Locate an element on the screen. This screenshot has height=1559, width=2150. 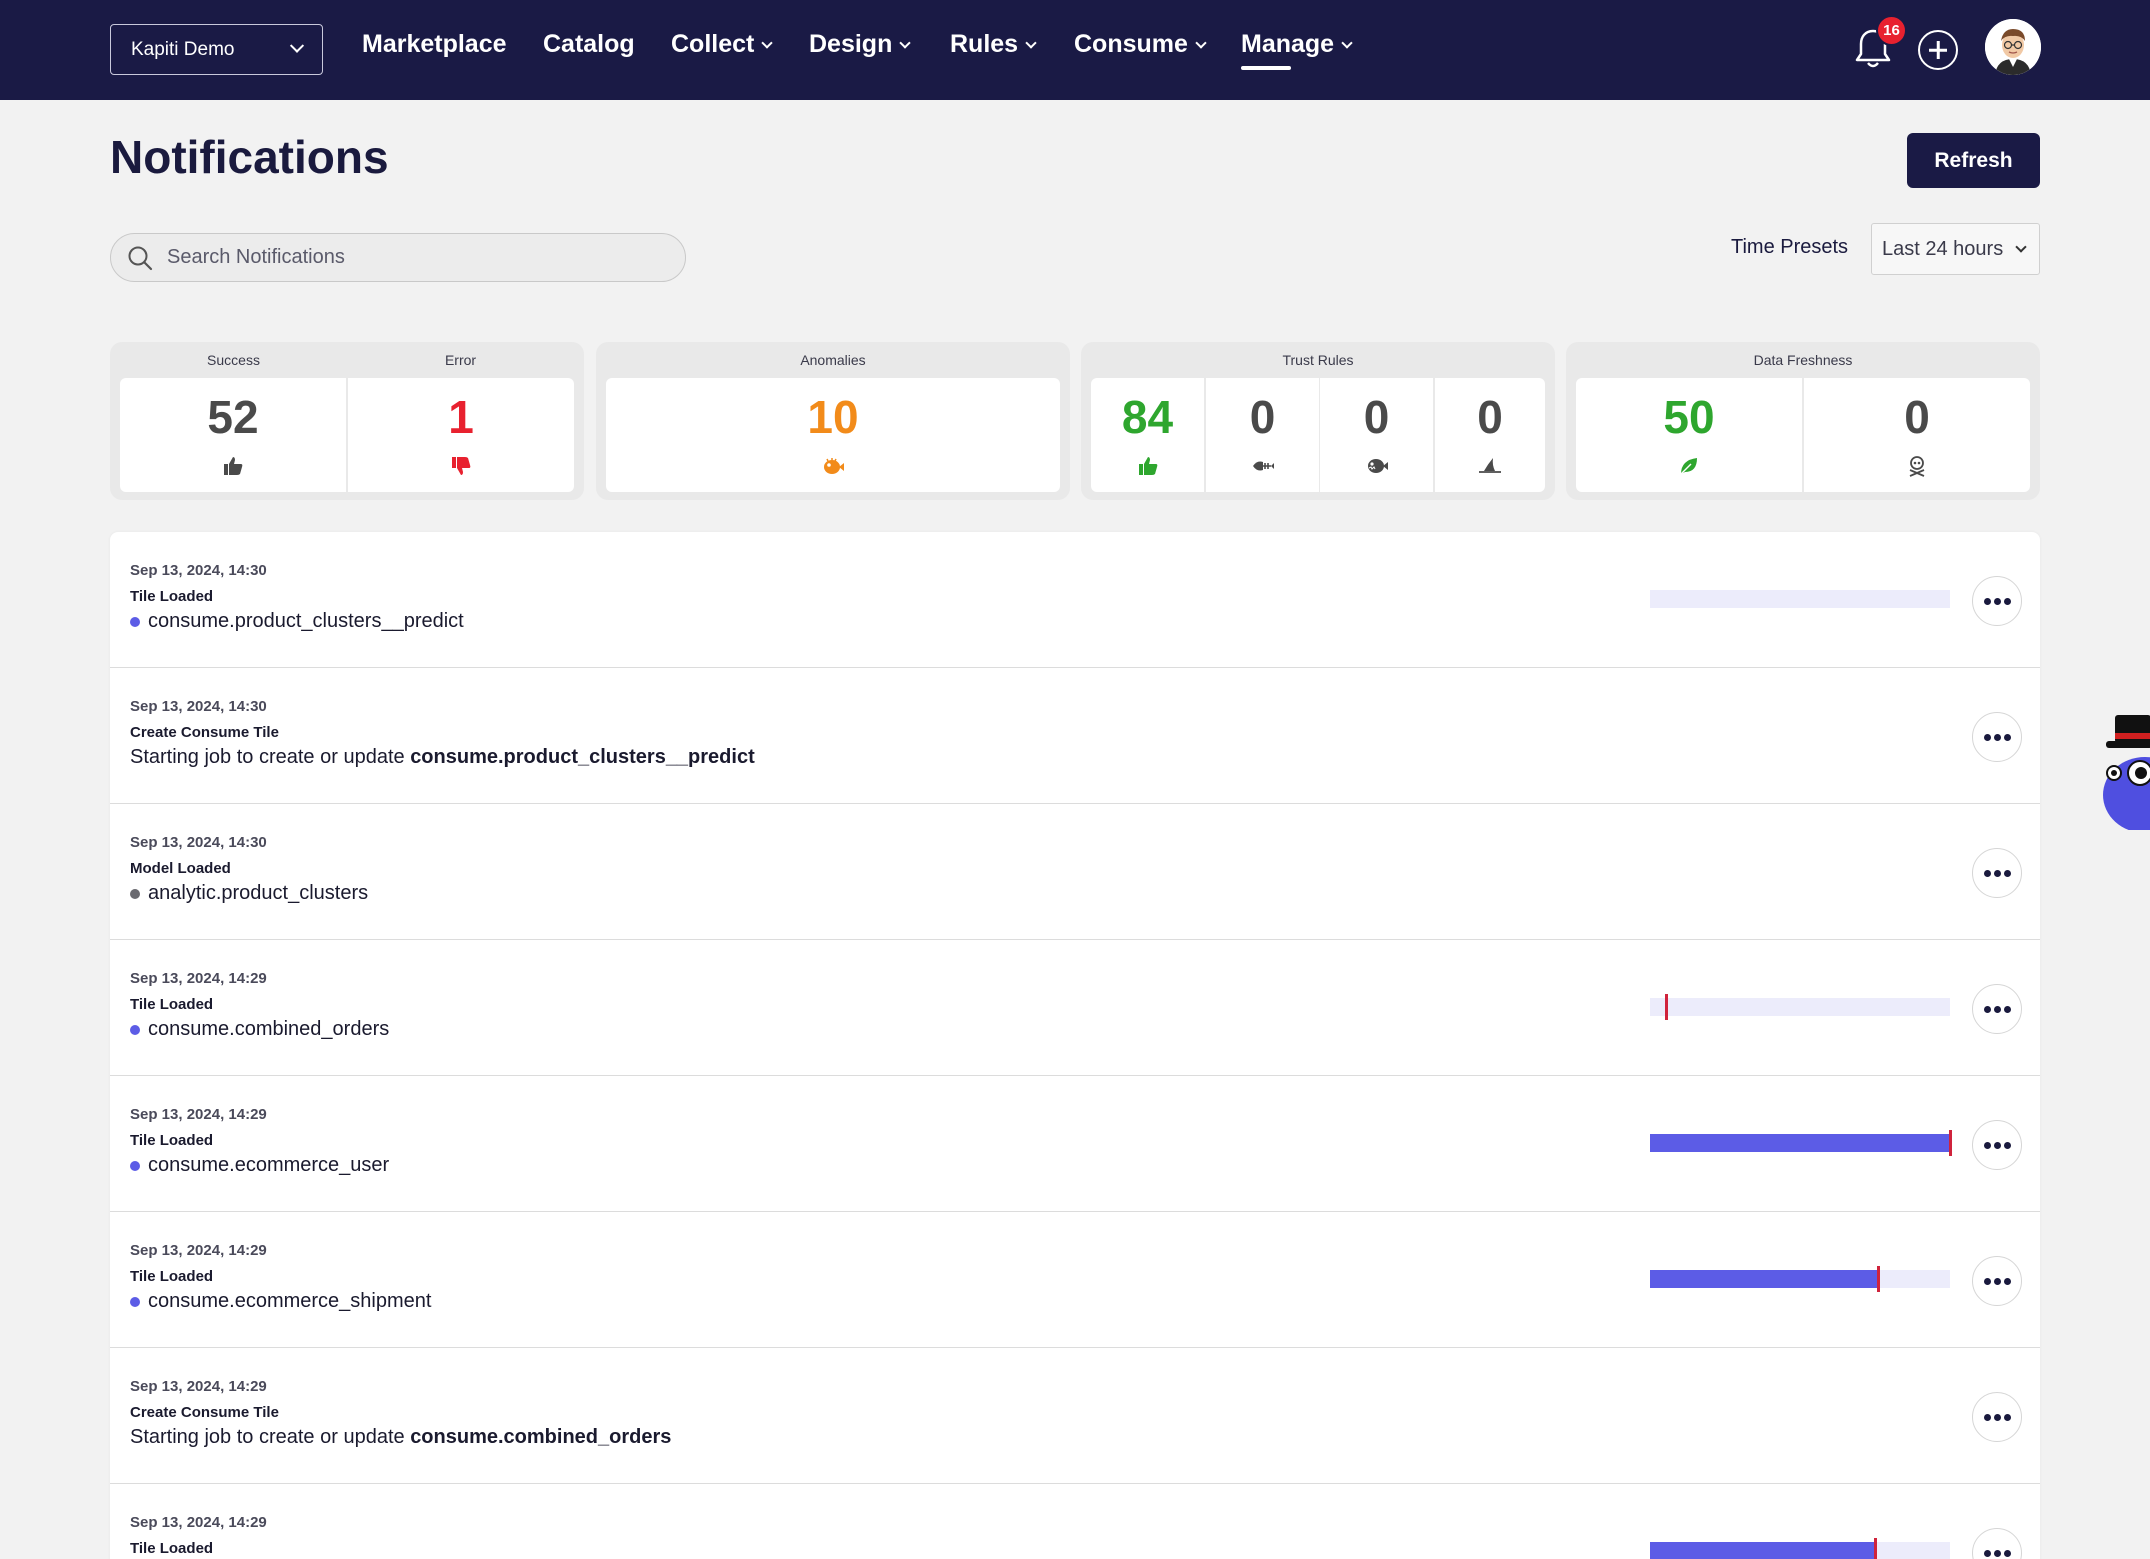
shark-fin-icon is located at coordinates (1490, 465).